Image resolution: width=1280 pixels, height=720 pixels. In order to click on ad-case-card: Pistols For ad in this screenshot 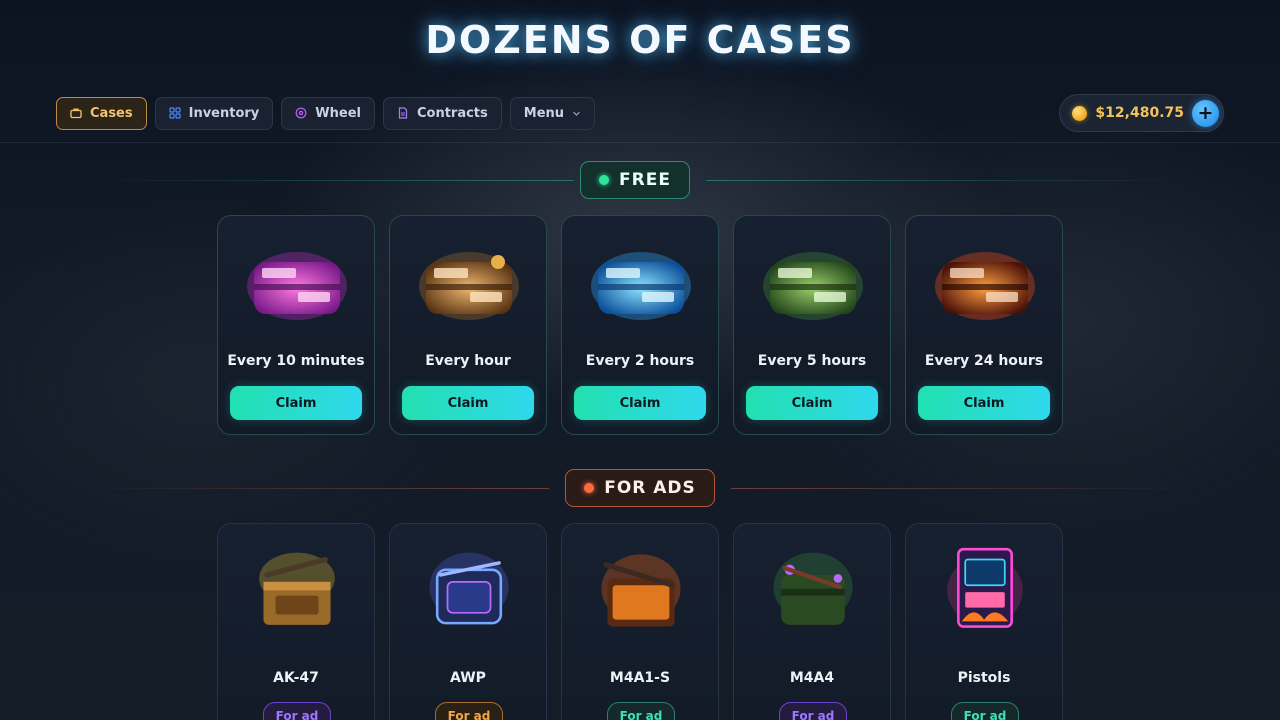, I will do `click(984, 621)`.